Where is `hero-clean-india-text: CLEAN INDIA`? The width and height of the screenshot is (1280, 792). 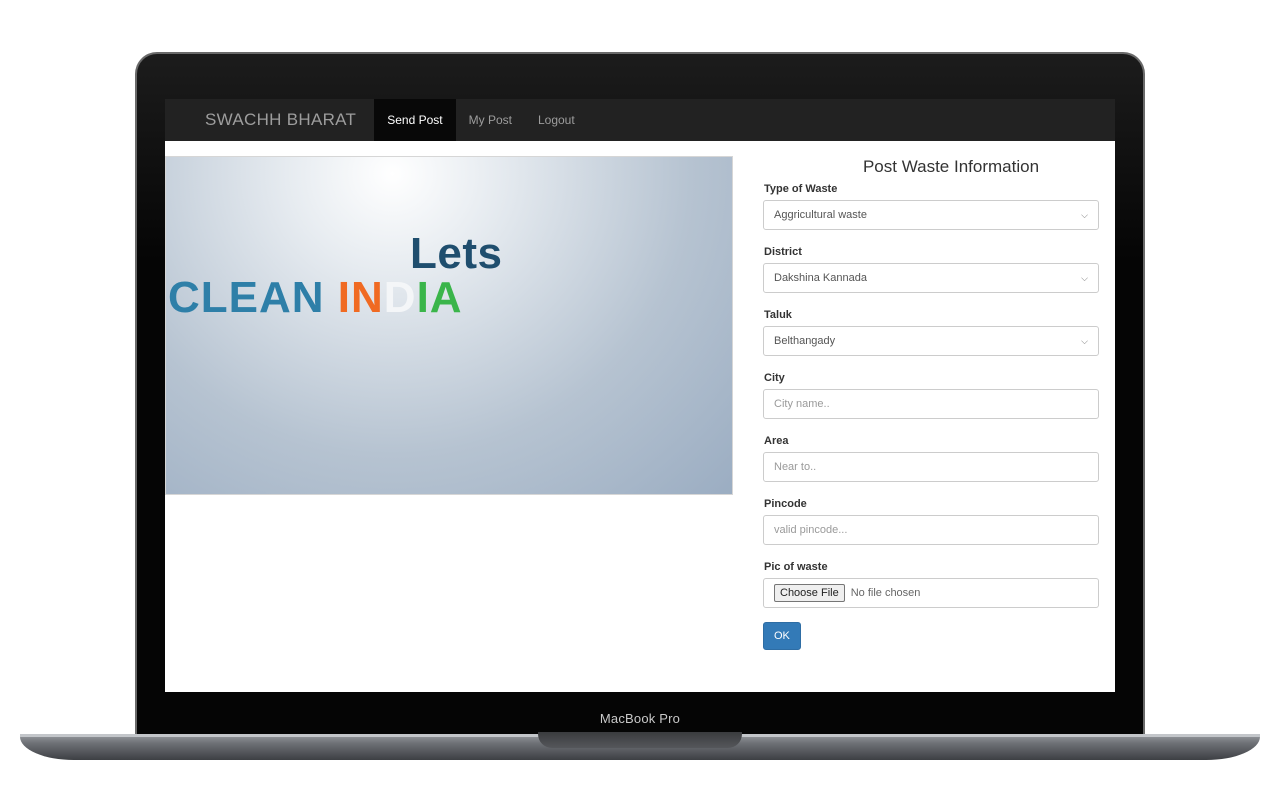
hero-clean-india-text: CLEAN INDIA is located at coordinates (315, 298).